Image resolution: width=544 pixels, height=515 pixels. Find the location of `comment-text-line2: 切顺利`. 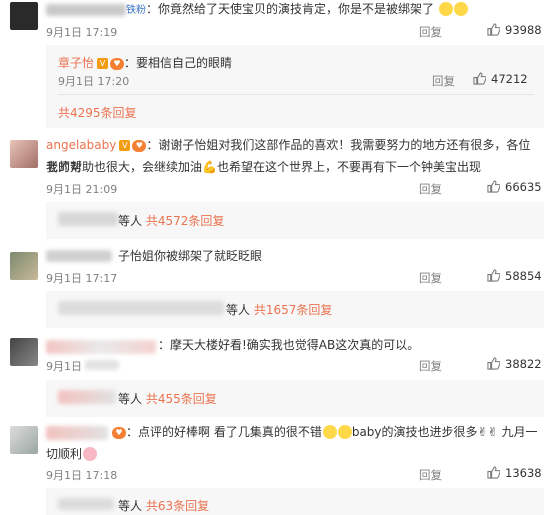

comment-text-line2: 切顺利 is located at coordinates (72, 454).